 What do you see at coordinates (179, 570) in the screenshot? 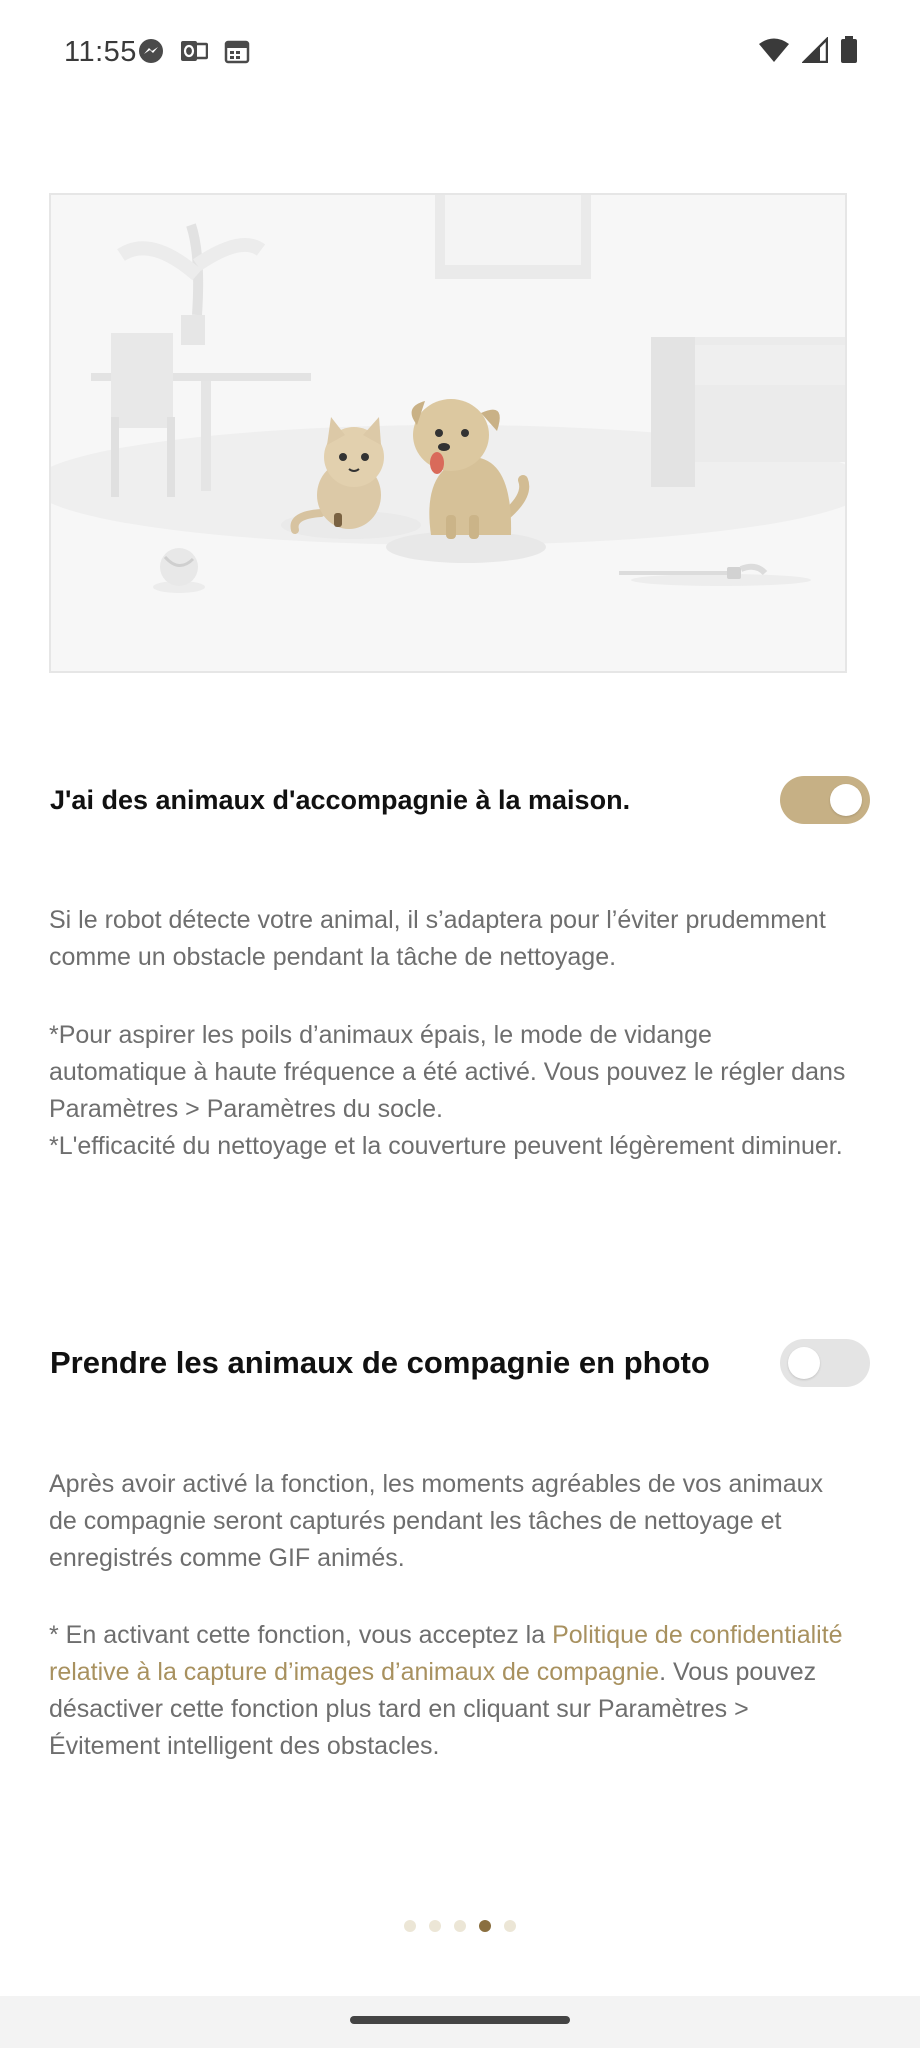
I see `ball-icon` at bounding box center [179, 570].